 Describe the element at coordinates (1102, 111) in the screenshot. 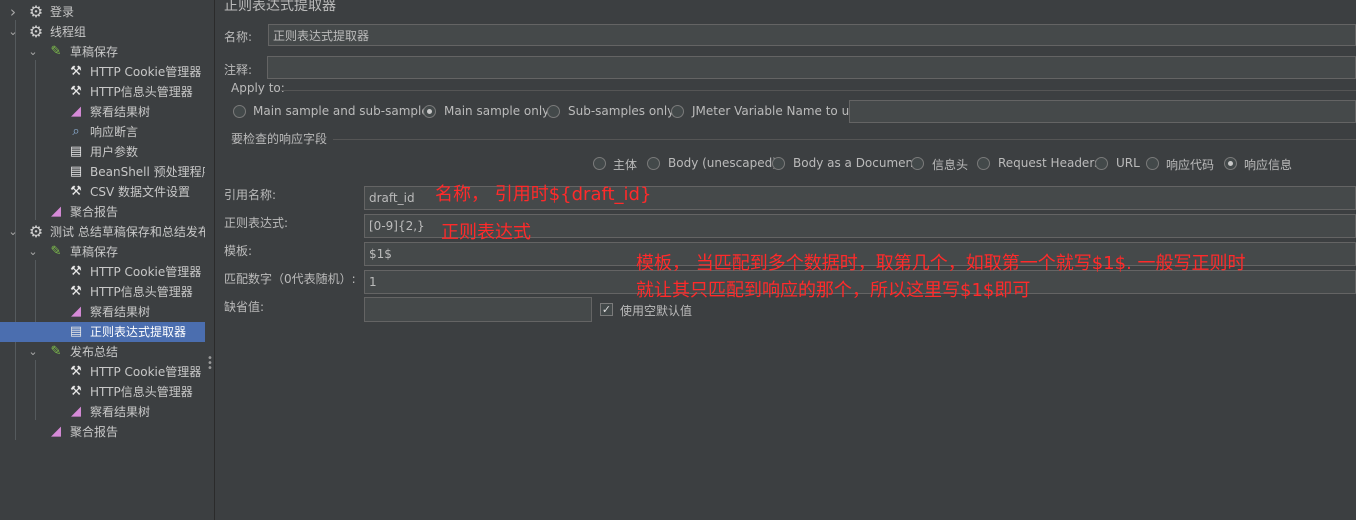

I see `jmeter-variable-field` at that location.